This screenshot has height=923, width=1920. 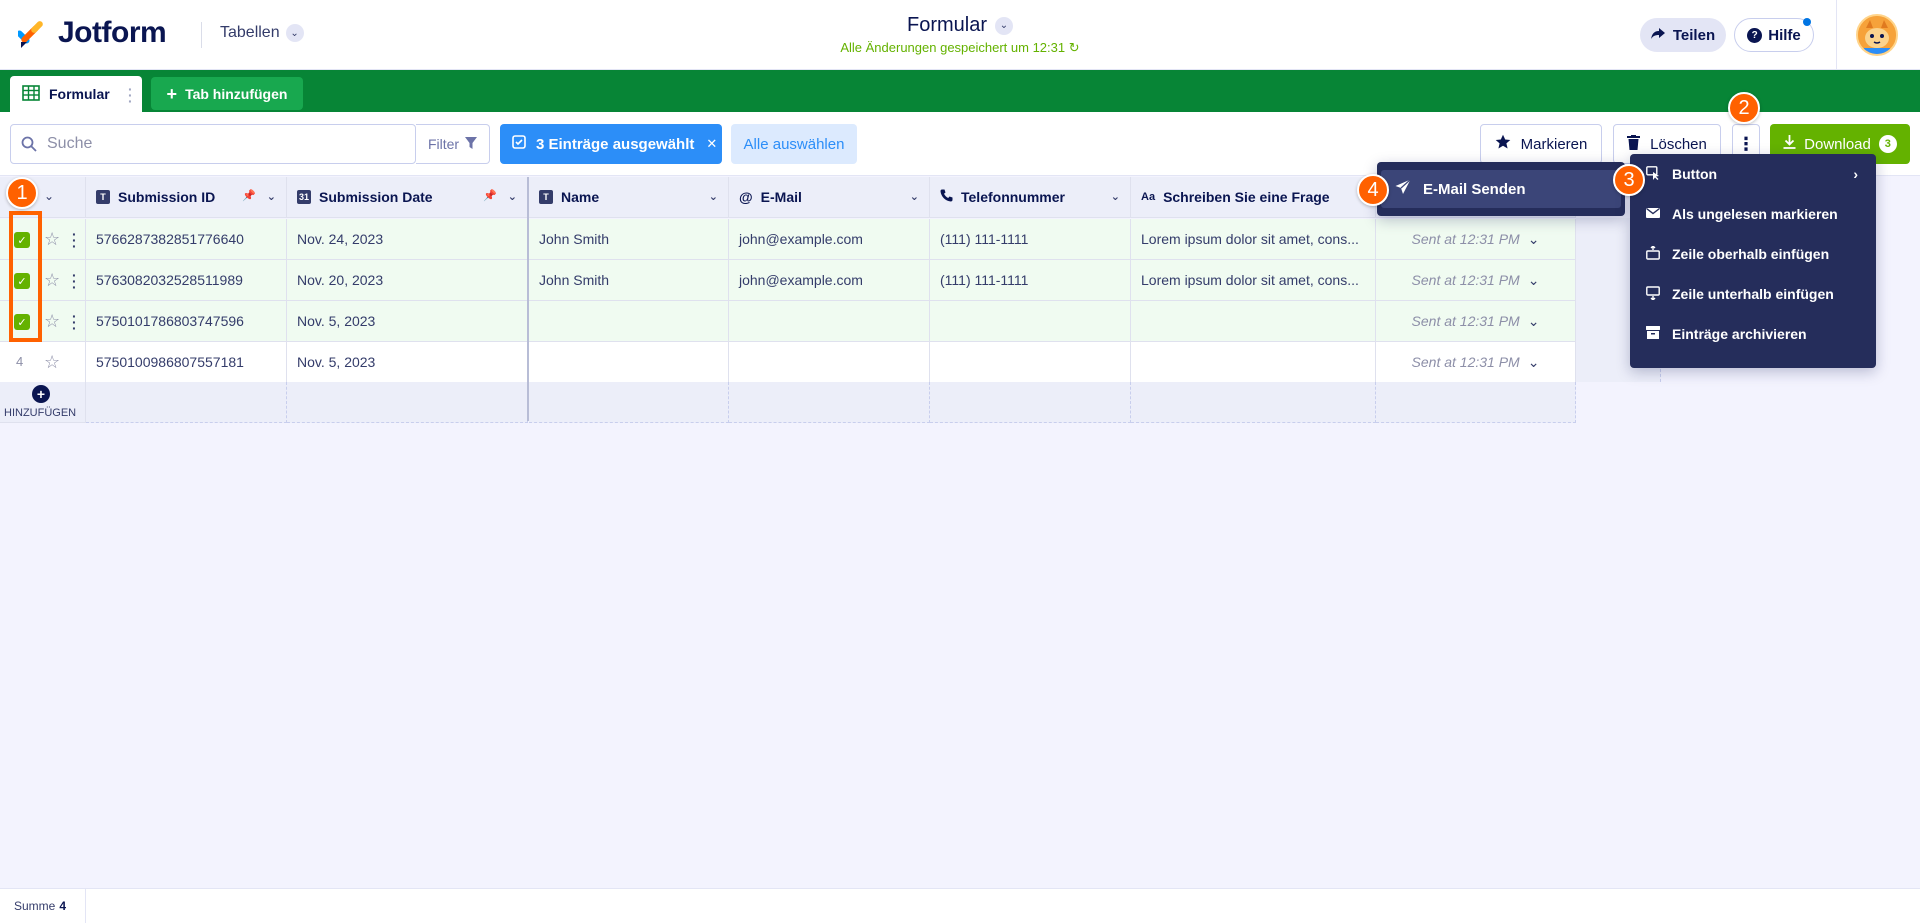 What do you see at coordinates (1753, 214) in the screenshot?
I see `menu-item-mark-unread: Als ungelesen markieren` at bounding box center [1753, 214].